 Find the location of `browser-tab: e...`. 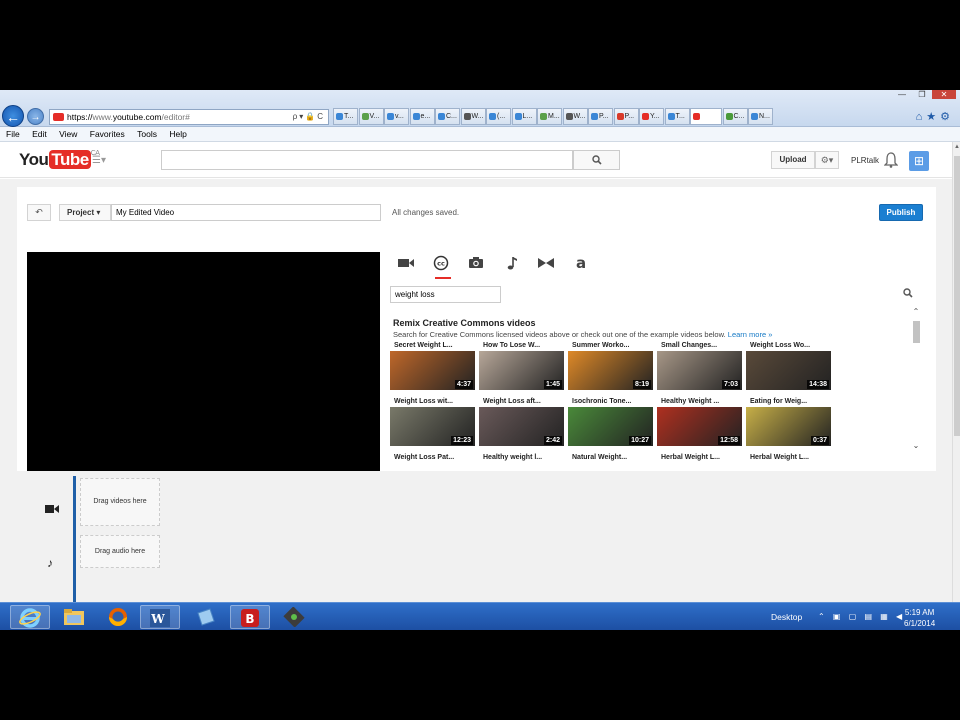

browser-tab: e... is located at coordinates (422, 116).